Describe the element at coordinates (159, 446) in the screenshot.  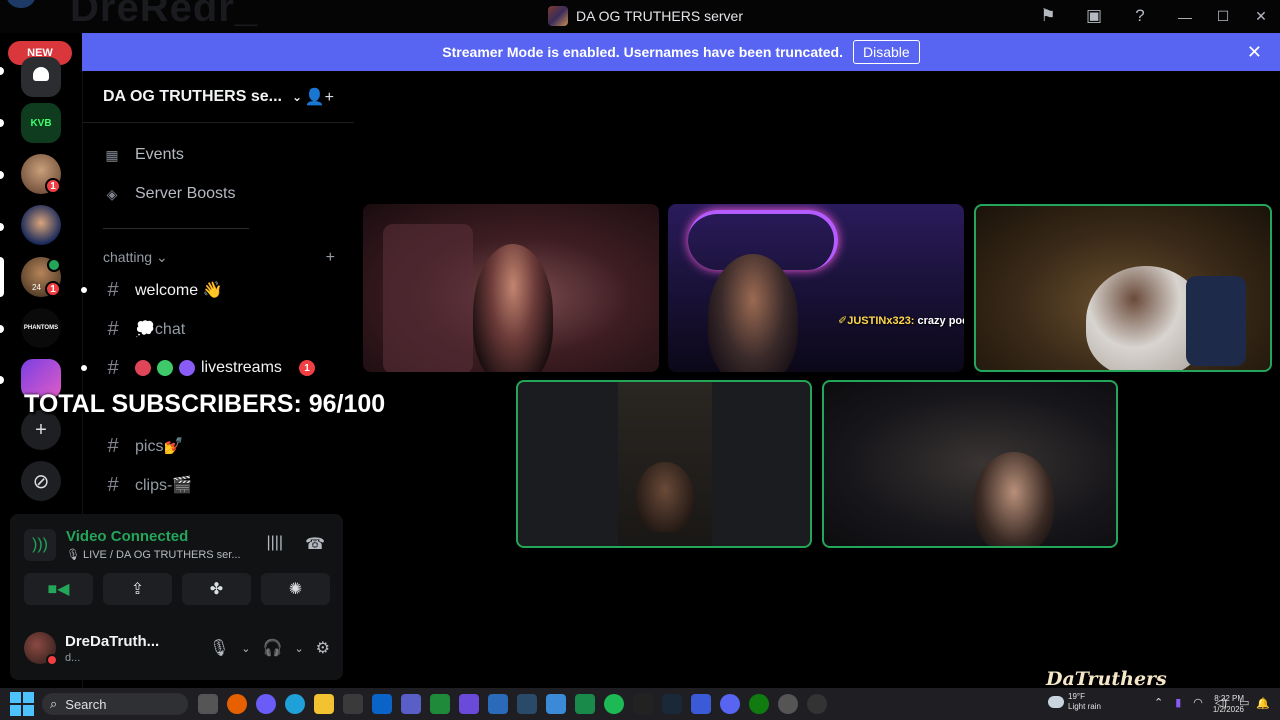
I see `channel-name: pics💅` at that location.